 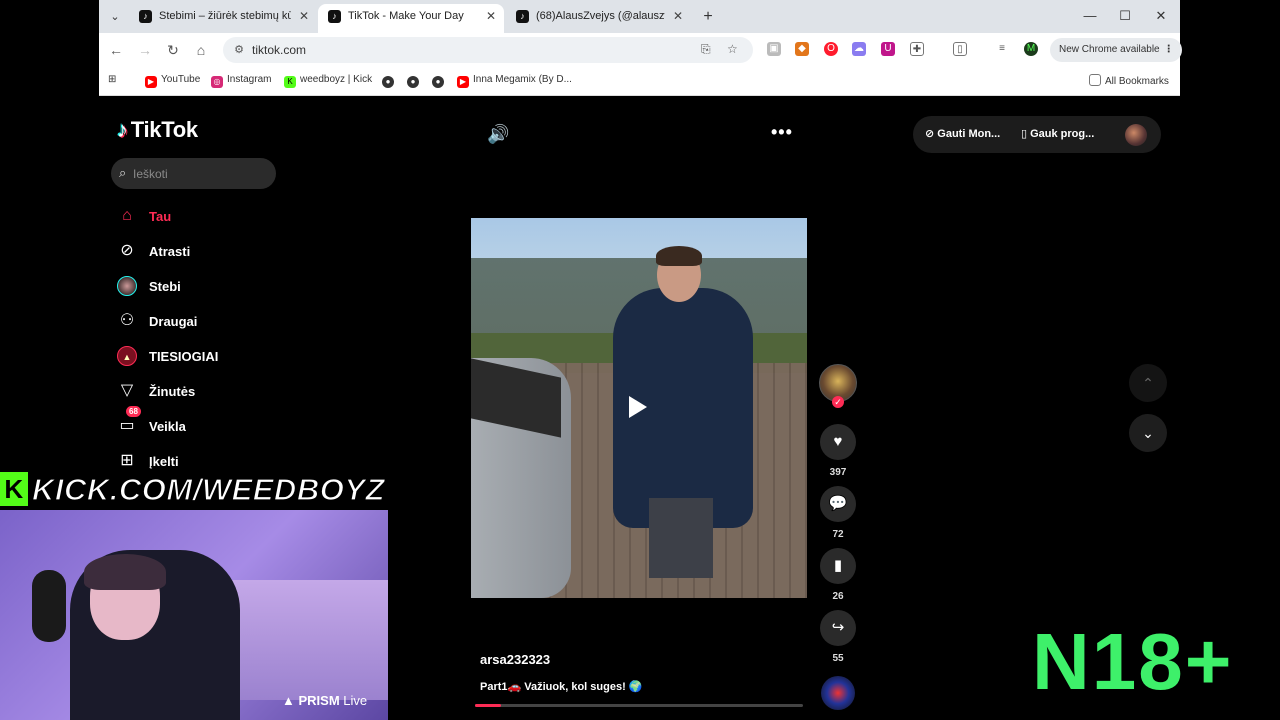 I want to click on follow-plus-icon: ✓, so click(x=838, y=402).